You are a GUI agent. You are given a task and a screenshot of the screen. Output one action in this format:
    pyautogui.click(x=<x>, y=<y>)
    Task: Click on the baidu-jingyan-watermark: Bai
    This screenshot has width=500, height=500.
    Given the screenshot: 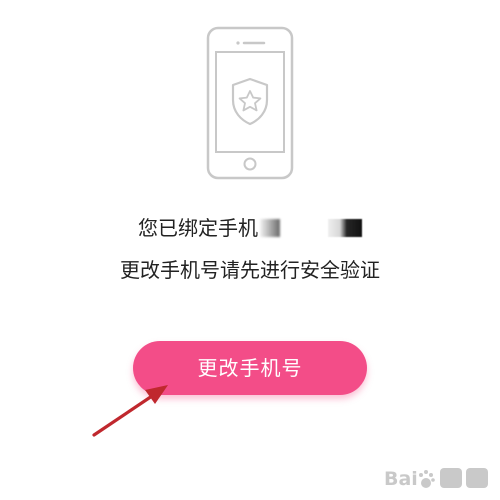 What is the action you would take?
    pyautogui.click(x=436, y=479)
    